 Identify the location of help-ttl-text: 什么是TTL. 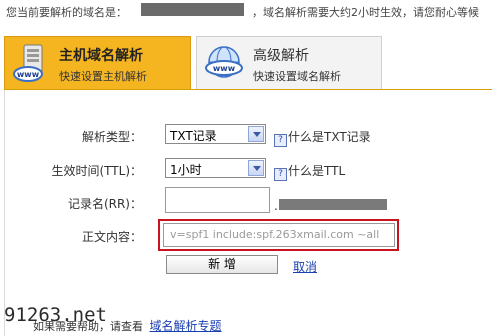
(317, 171).